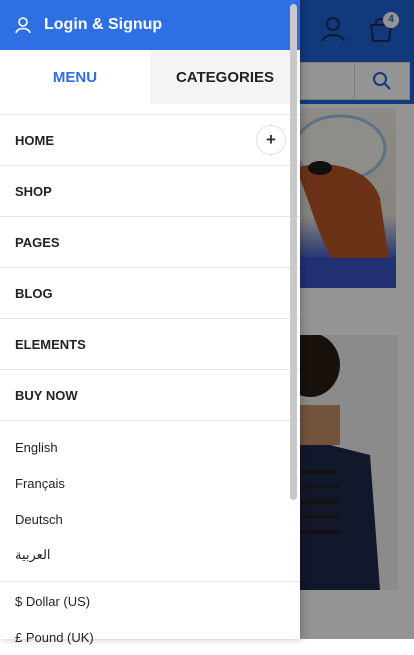 This screenshot has width=414, height=655. I want to click on panel-scrollbar, so click(293, 252).